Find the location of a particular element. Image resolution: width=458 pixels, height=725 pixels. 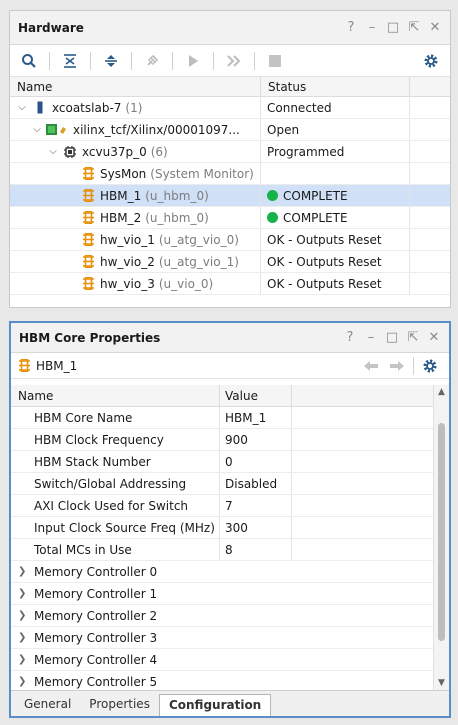

hardware-titlebar: Hardware ? – □ ⇱ ✕ is located at coordinates (230, 28).